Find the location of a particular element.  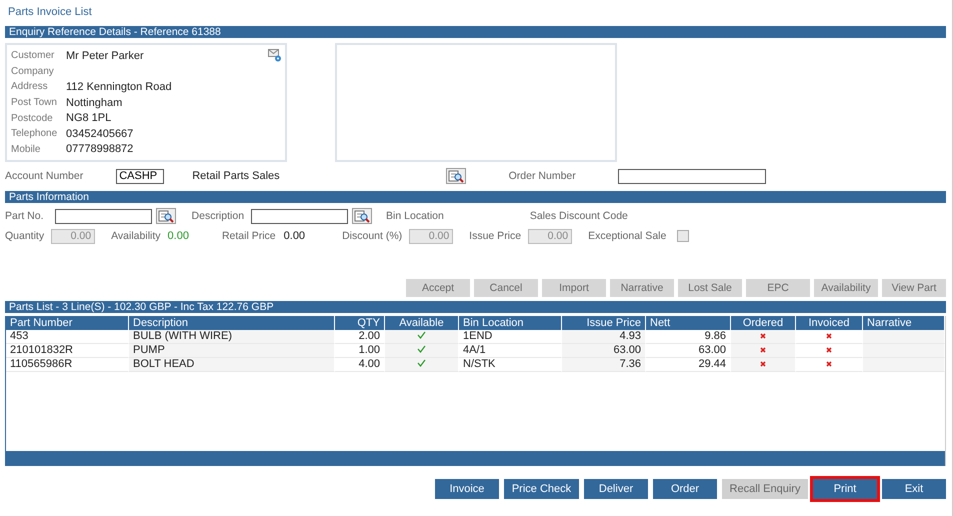

table-cell: 110565986R is located at coordinates (67, 365).